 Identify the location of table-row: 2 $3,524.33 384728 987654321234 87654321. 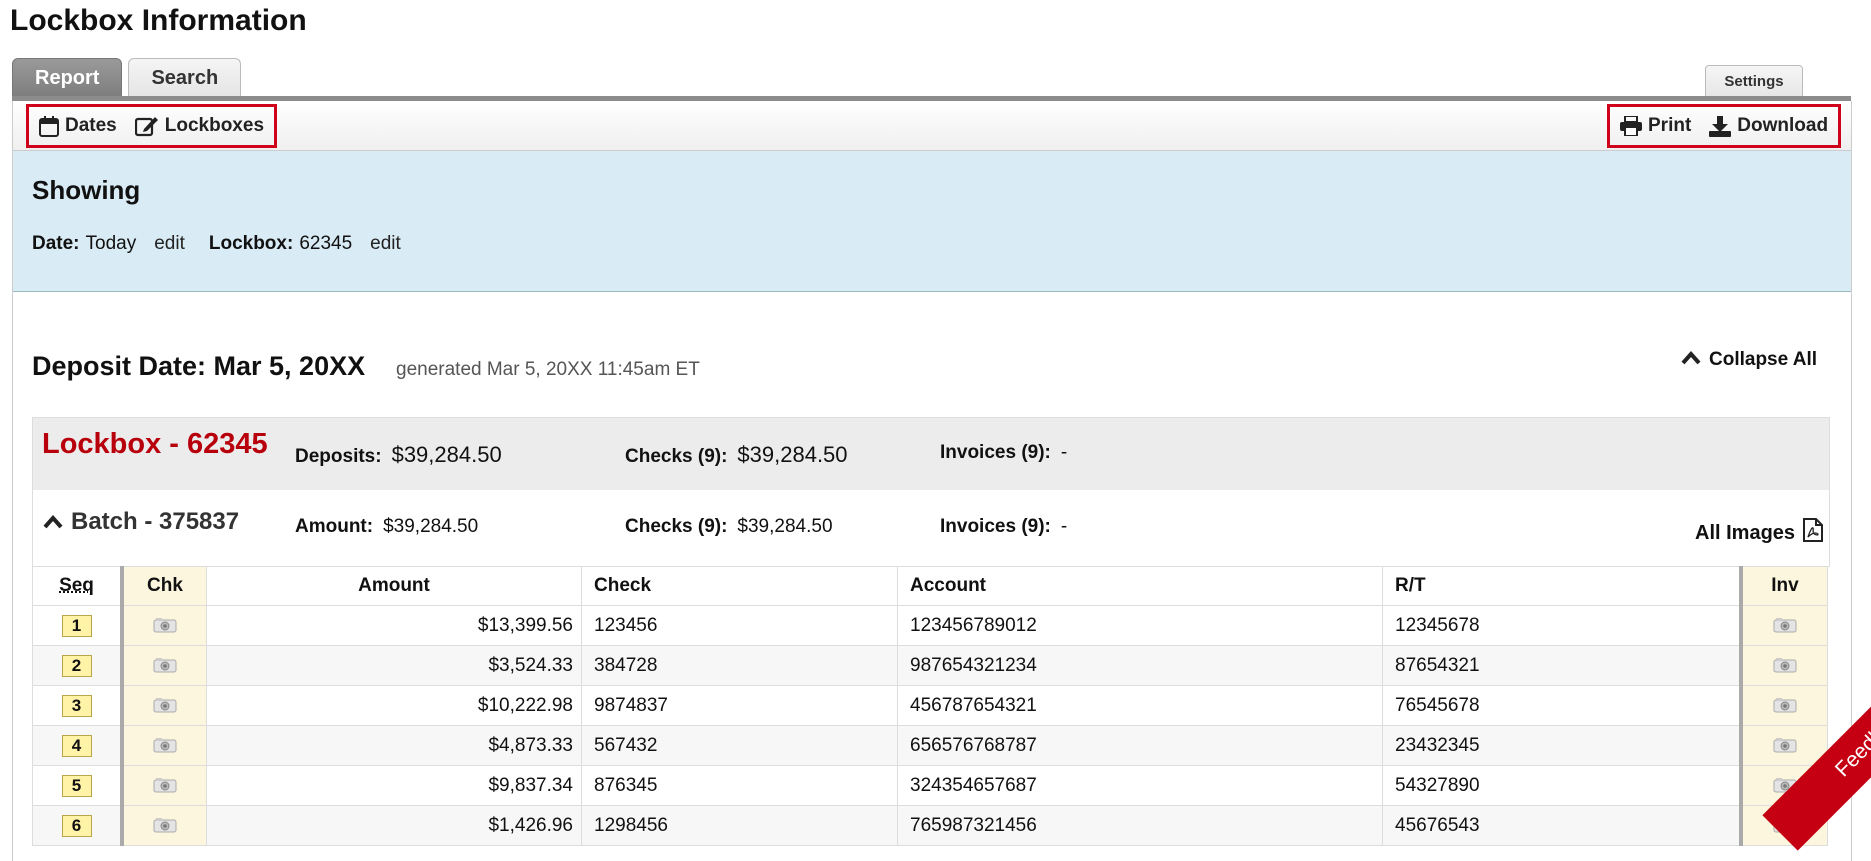
(930, 665).